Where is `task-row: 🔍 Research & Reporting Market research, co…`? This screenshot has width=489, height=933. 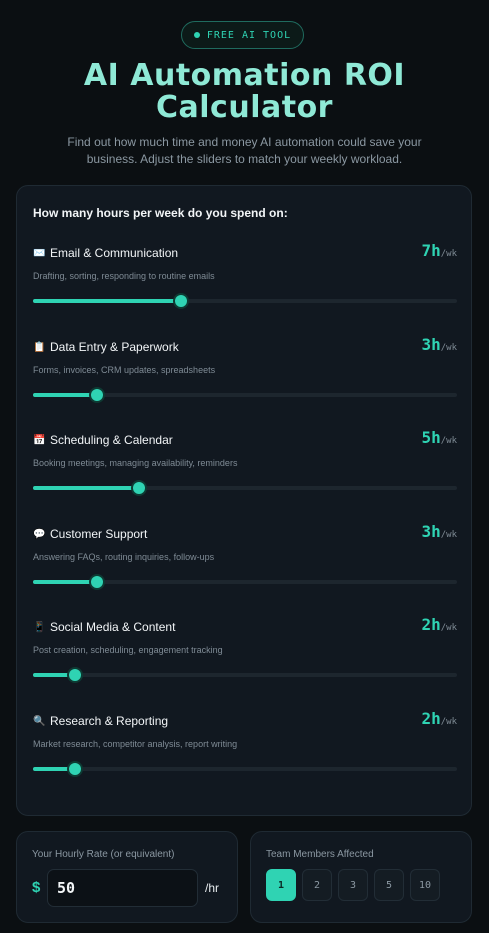 task-row: 🔍 Research & Reporting Market research, co… is located at coordinates (245, 751).